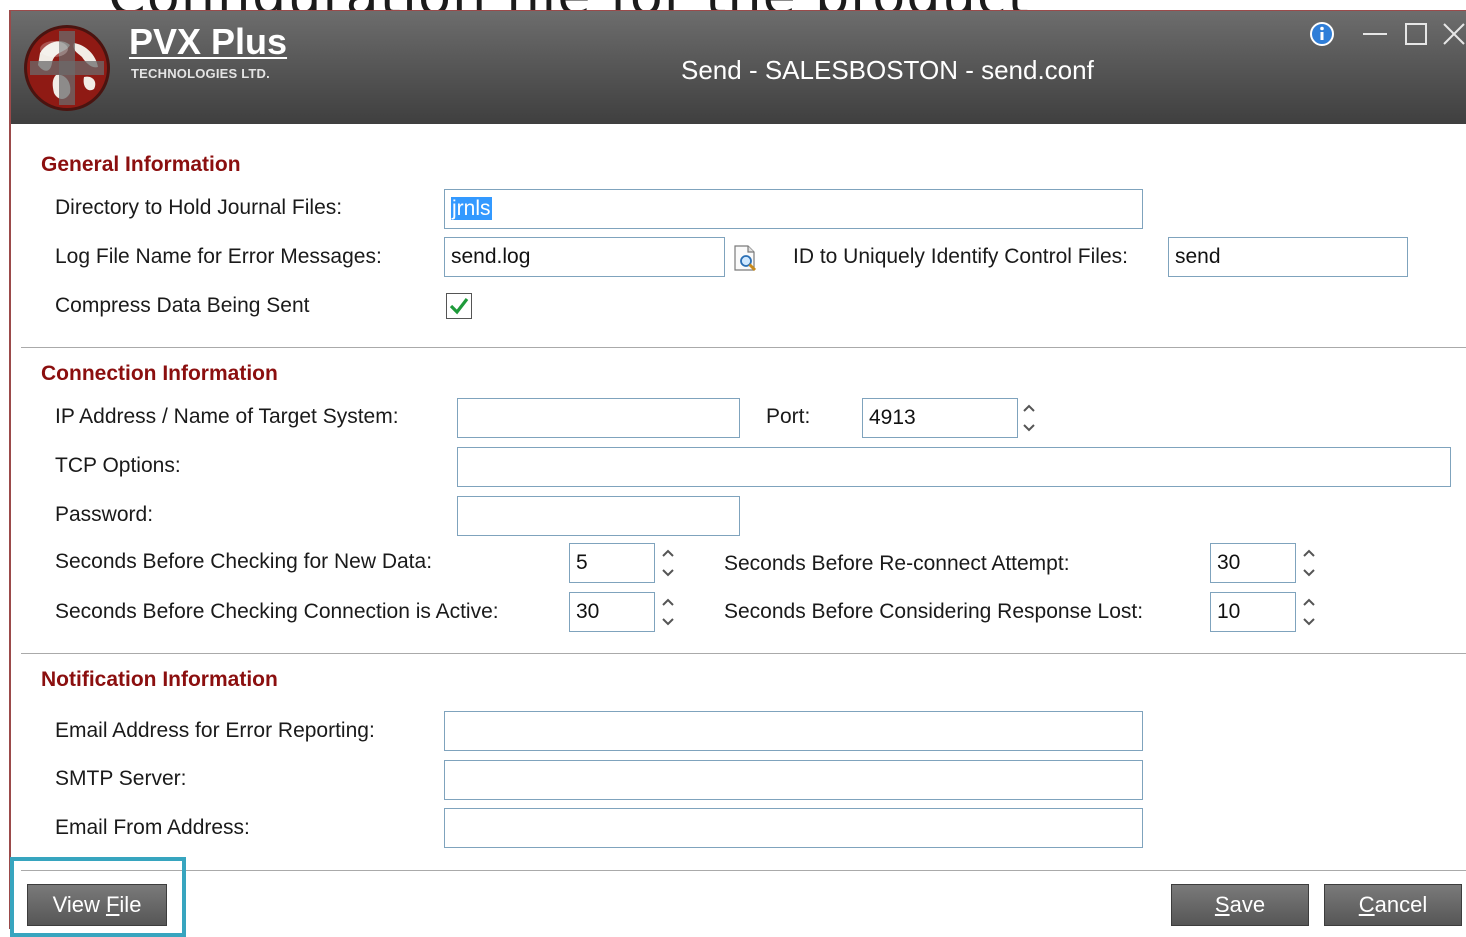 This screenshot has width=1466, height=937. What do you see at coordinates (793, 731) in the screenshot?
I see `email-input` at bounding box center [793, 731].